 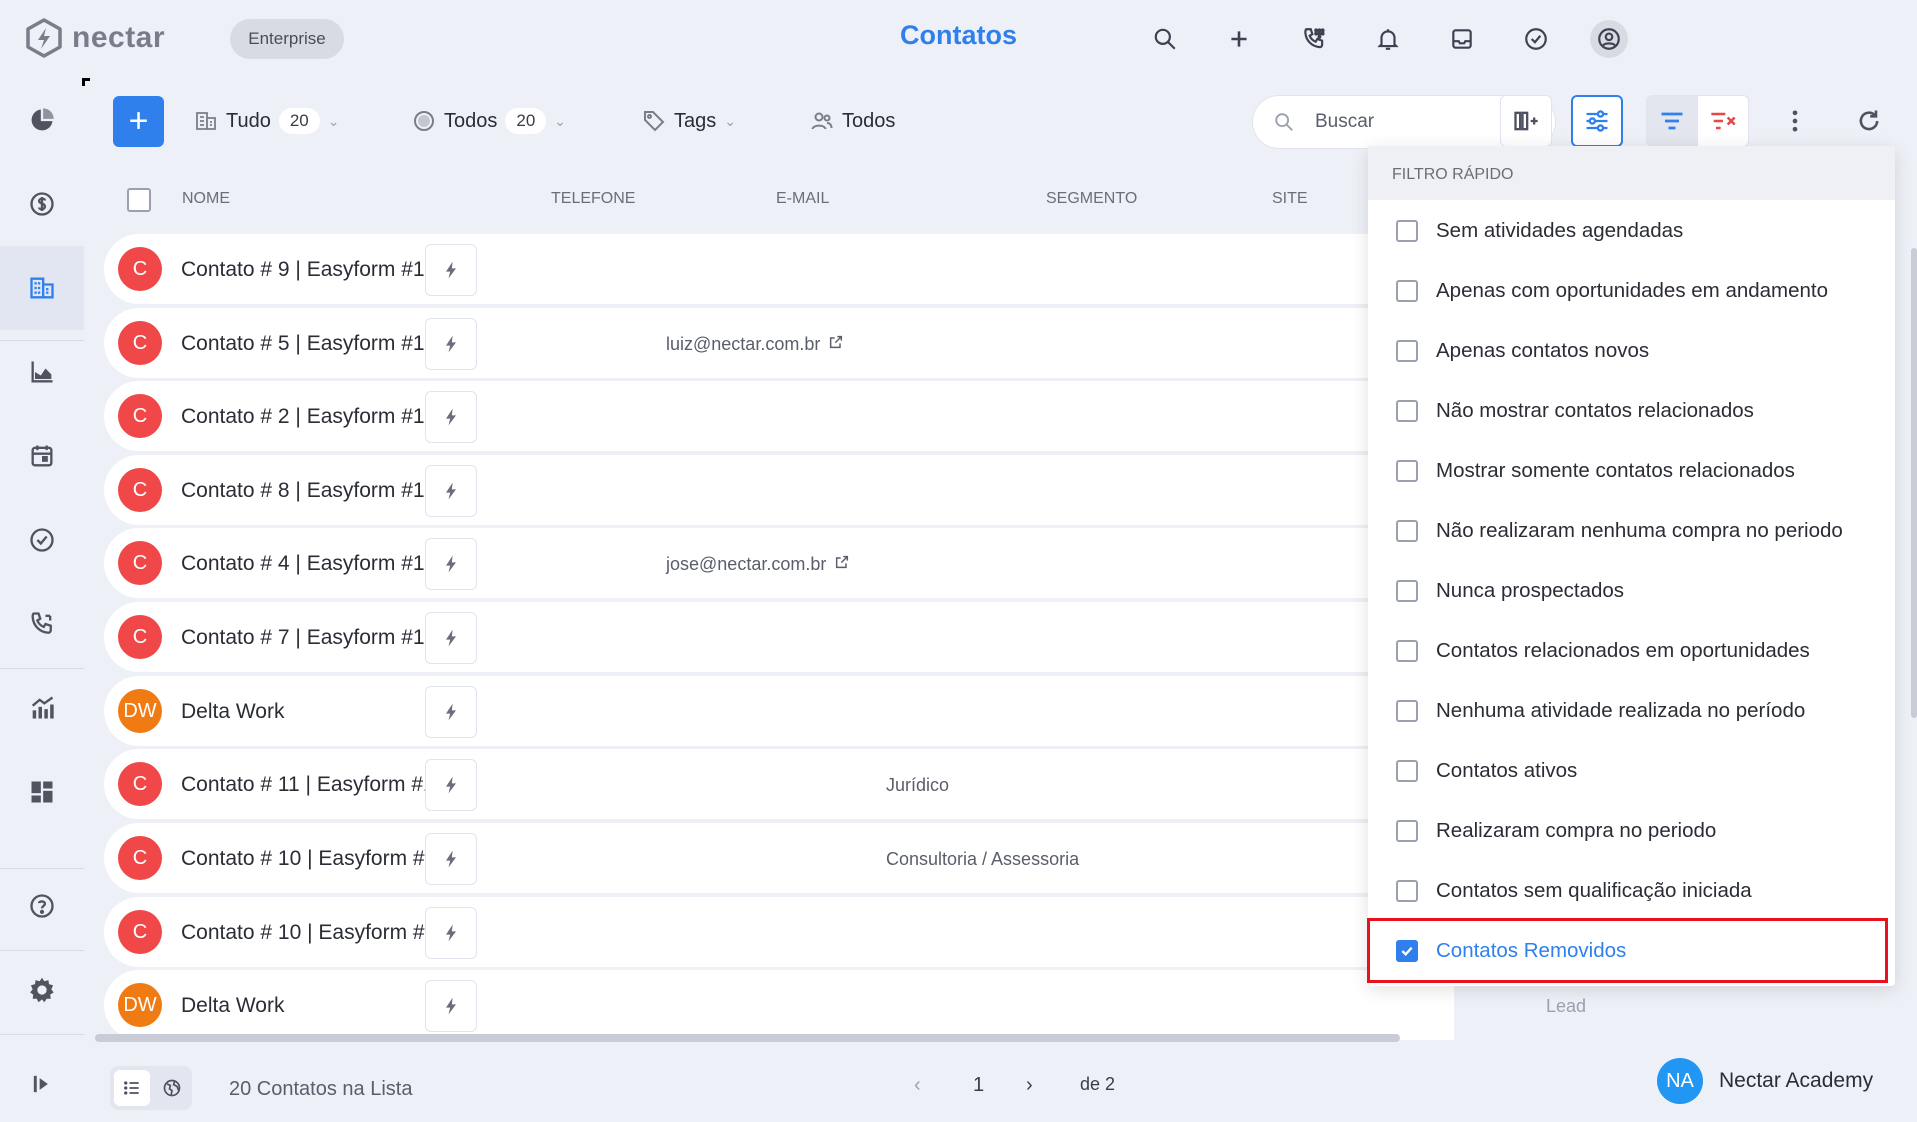 I want to click on owner-filter-dropdown: Todos, so click(x=852, y=121).